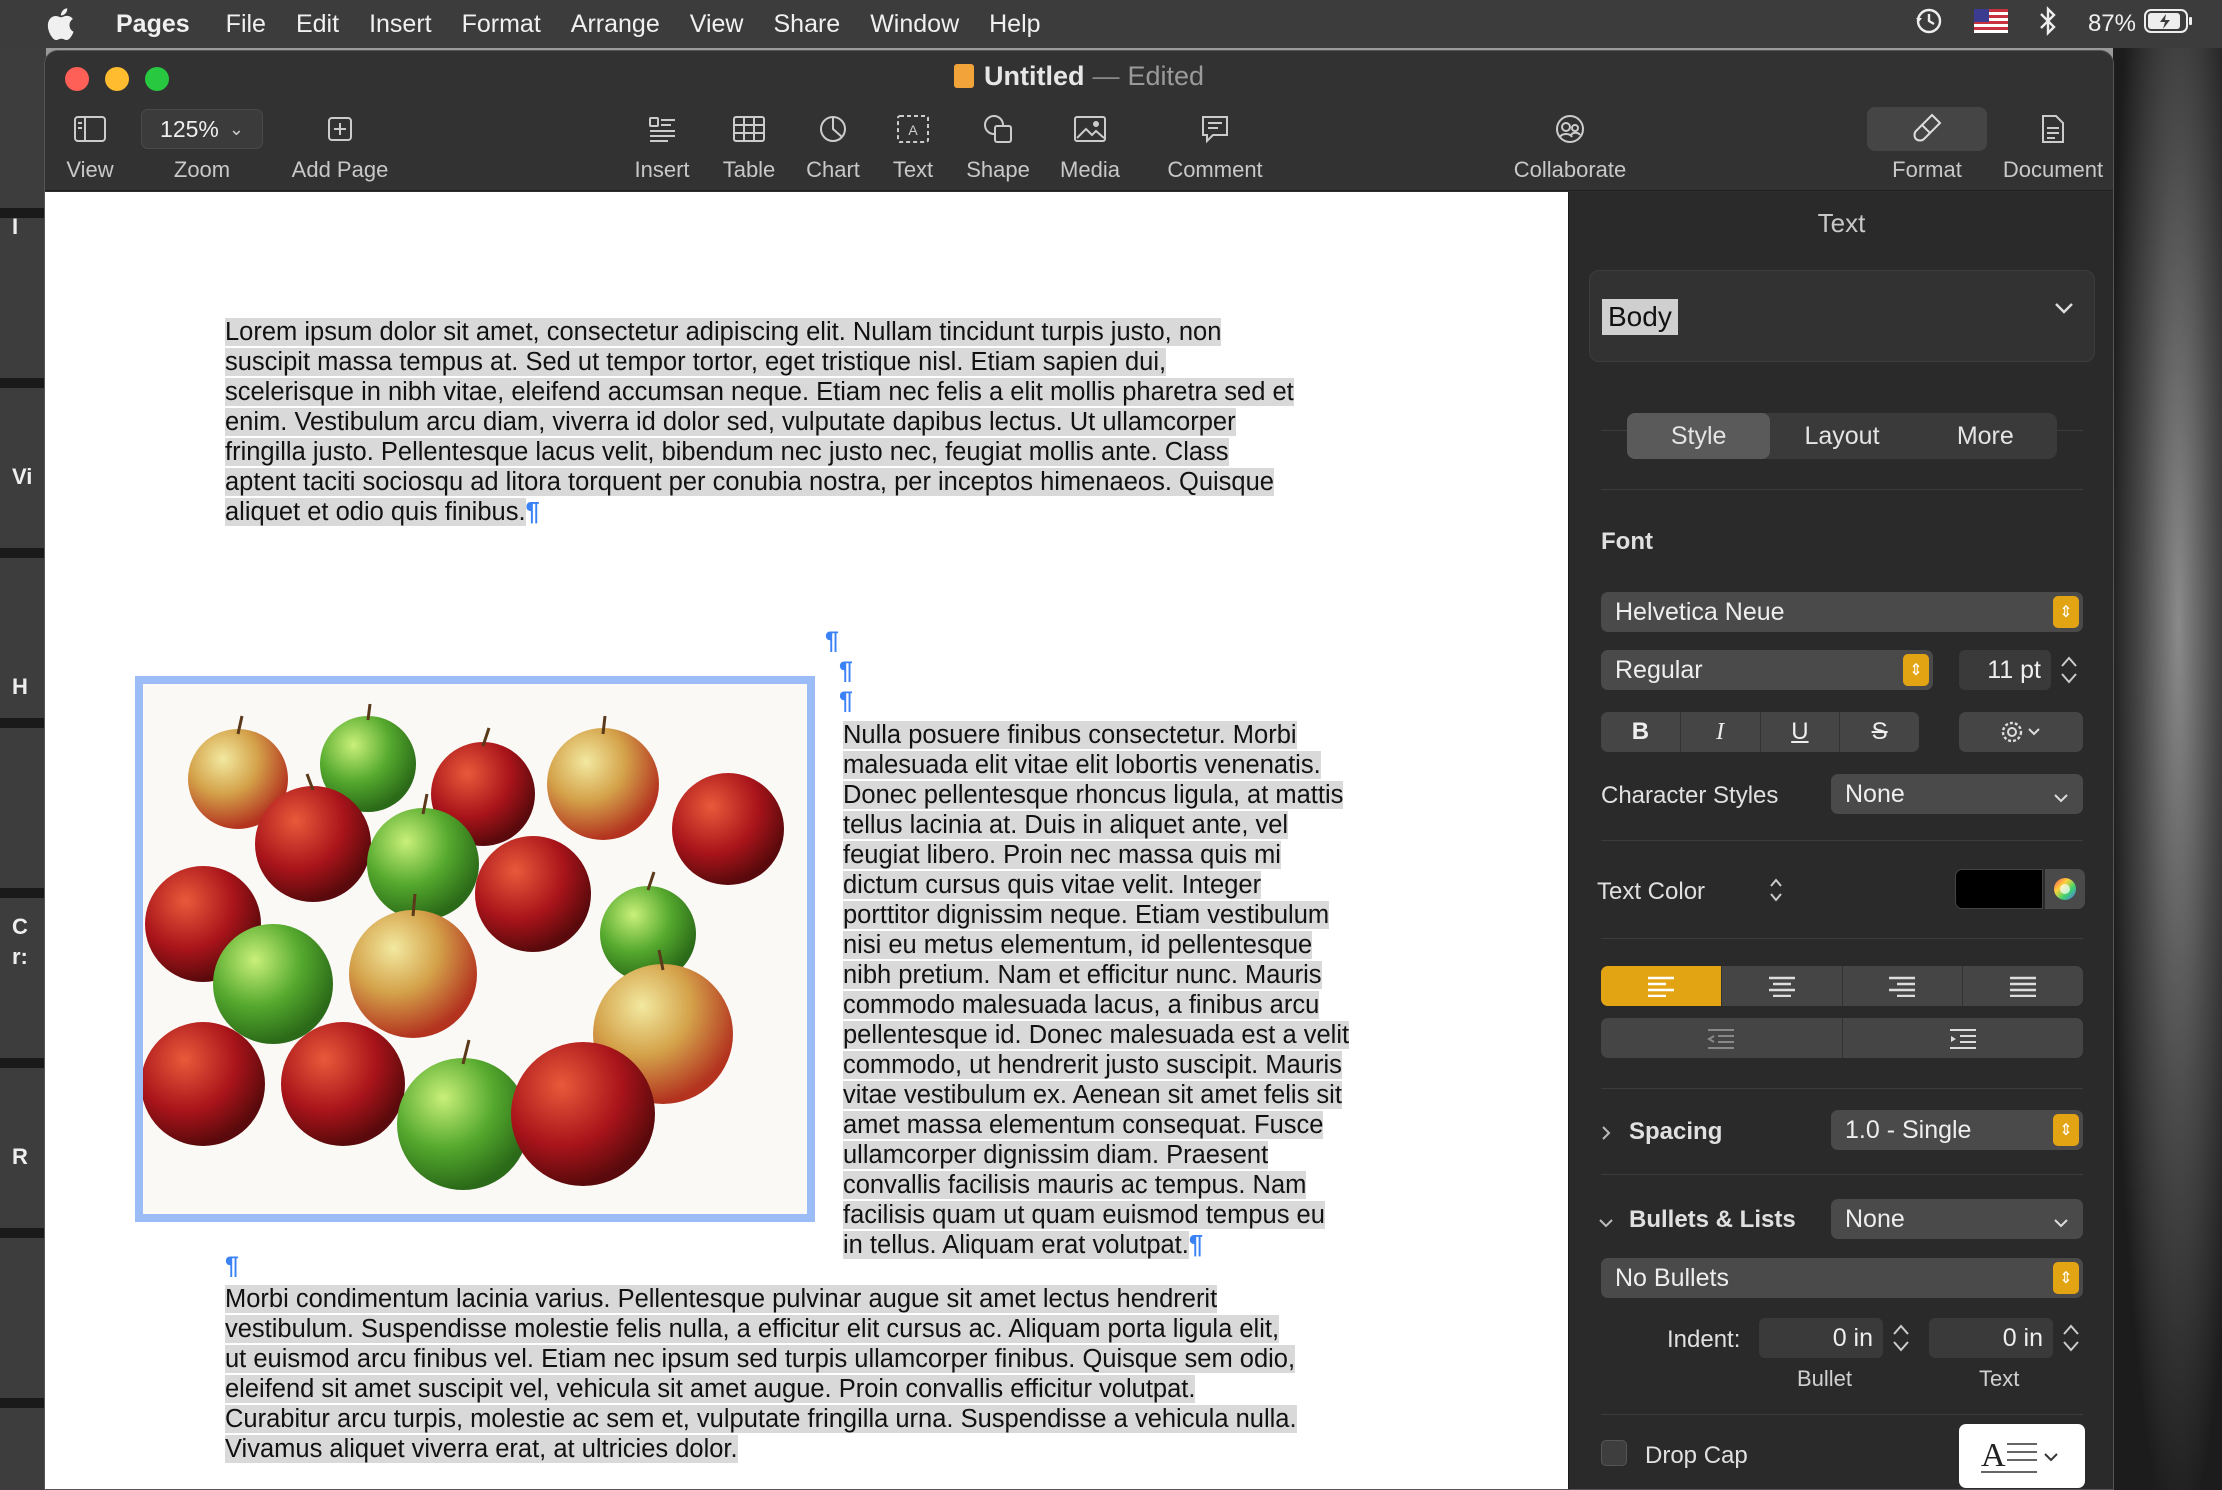 The height and width of the screenshot is (1490, 2222). I want to click on color-wheel-icon, so click(2065, 889).